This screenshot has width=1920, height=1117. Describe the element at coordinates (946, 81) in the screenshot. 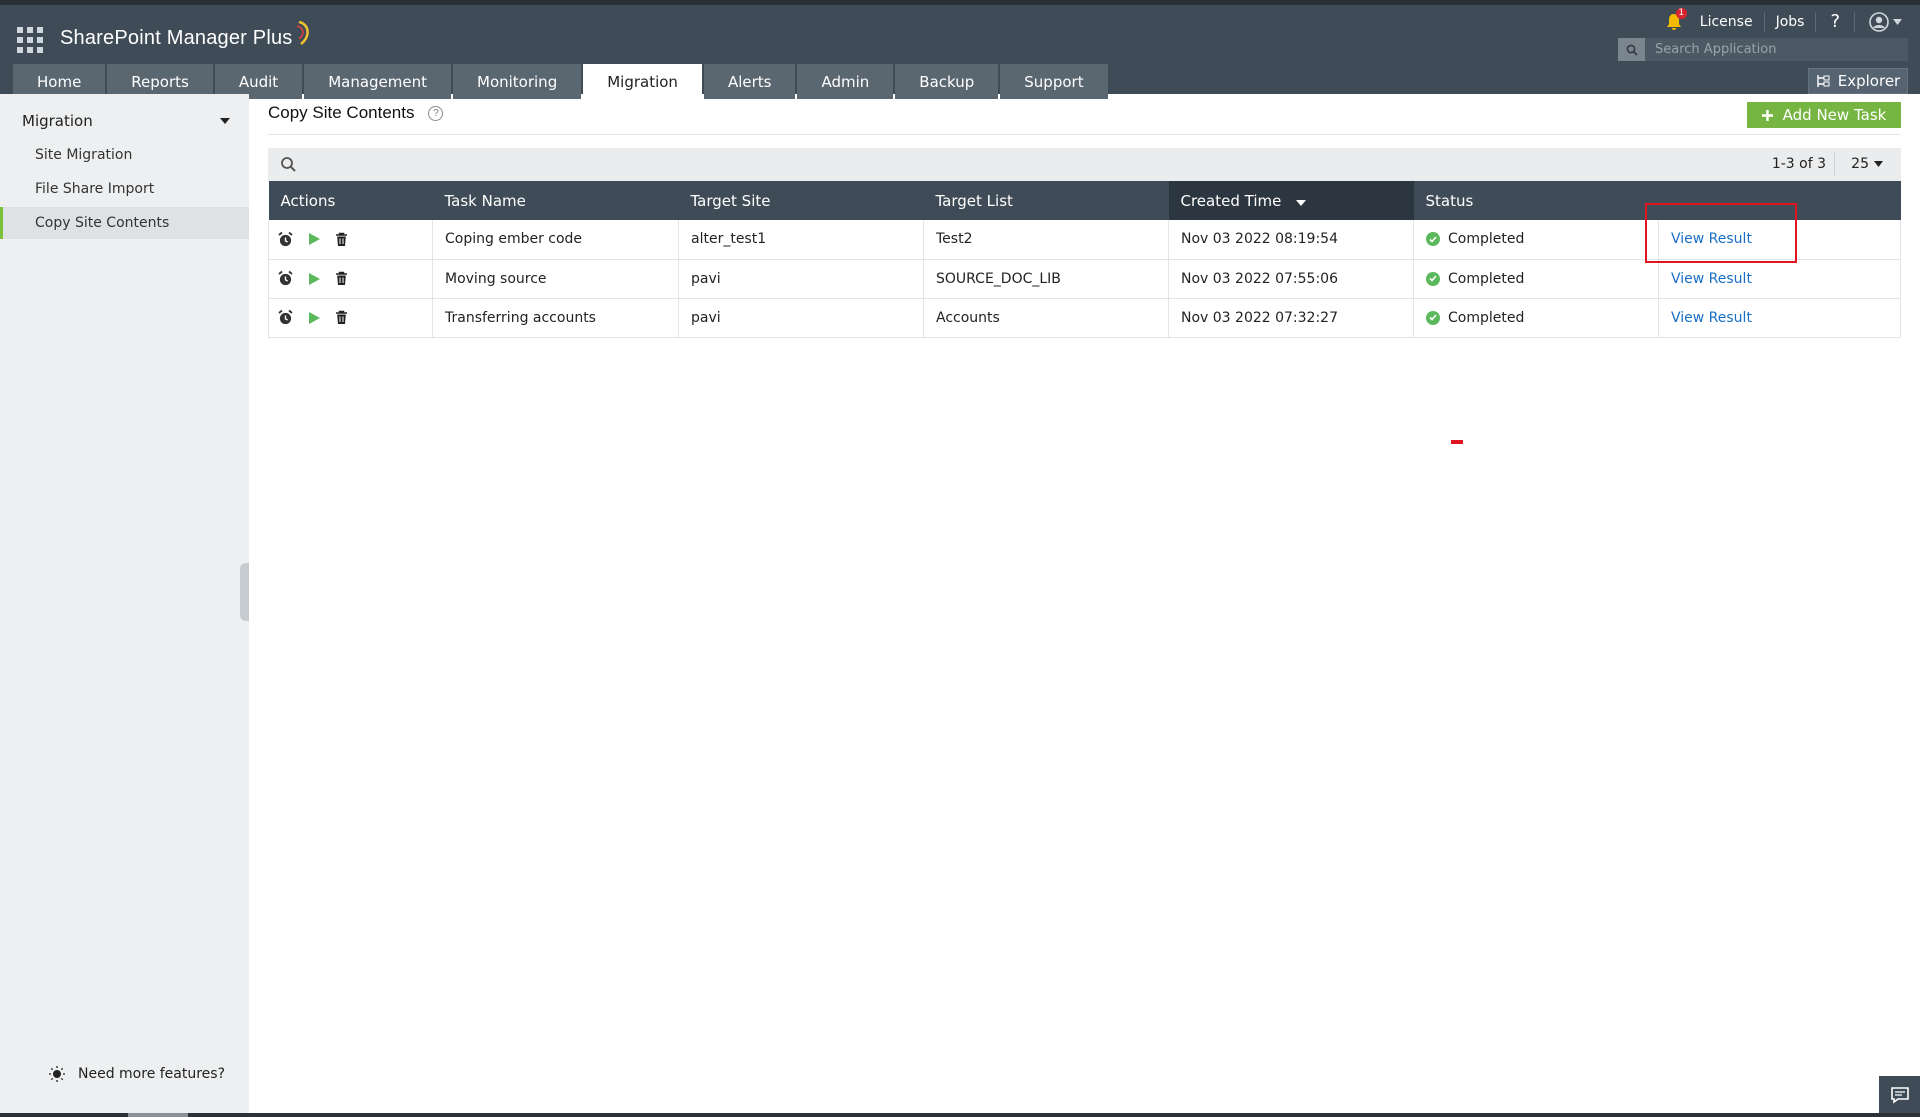

I see `tab-backup: Backup` at that location.